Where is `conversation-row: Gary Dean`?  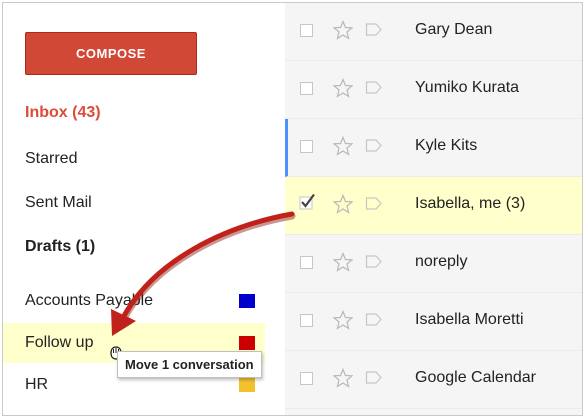
conversation-row: Gary Dean is located at coordinates (433, 32).